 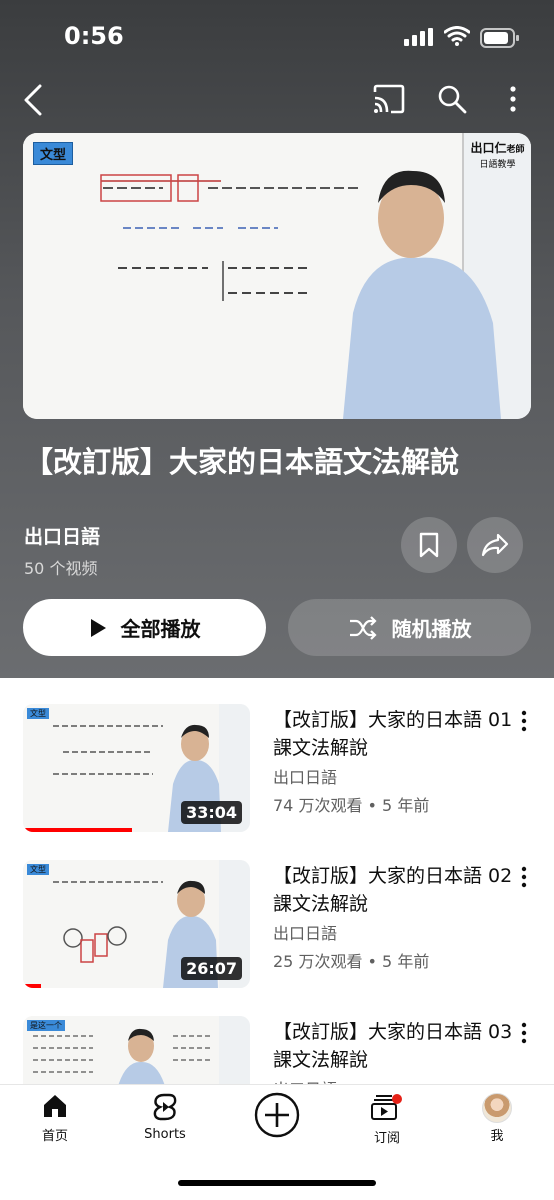 I want to click on save-playlist-button, so click(x=429, y=545).